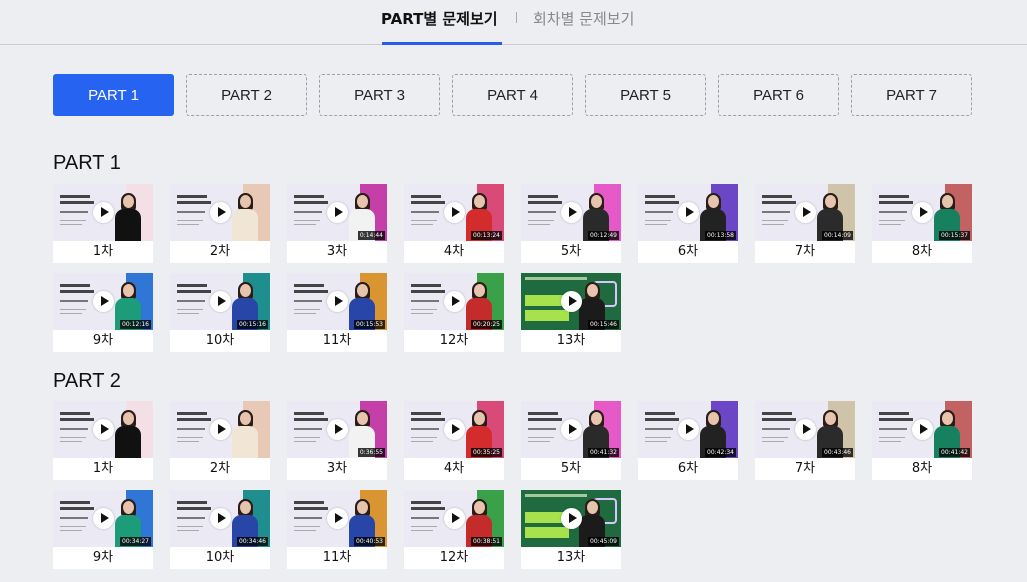 The image size is (1027, 582). What do you see at coordinates (220, 557) in the screenshot?
I see `video-card-label: 10차` at bounding box center [220, 557].